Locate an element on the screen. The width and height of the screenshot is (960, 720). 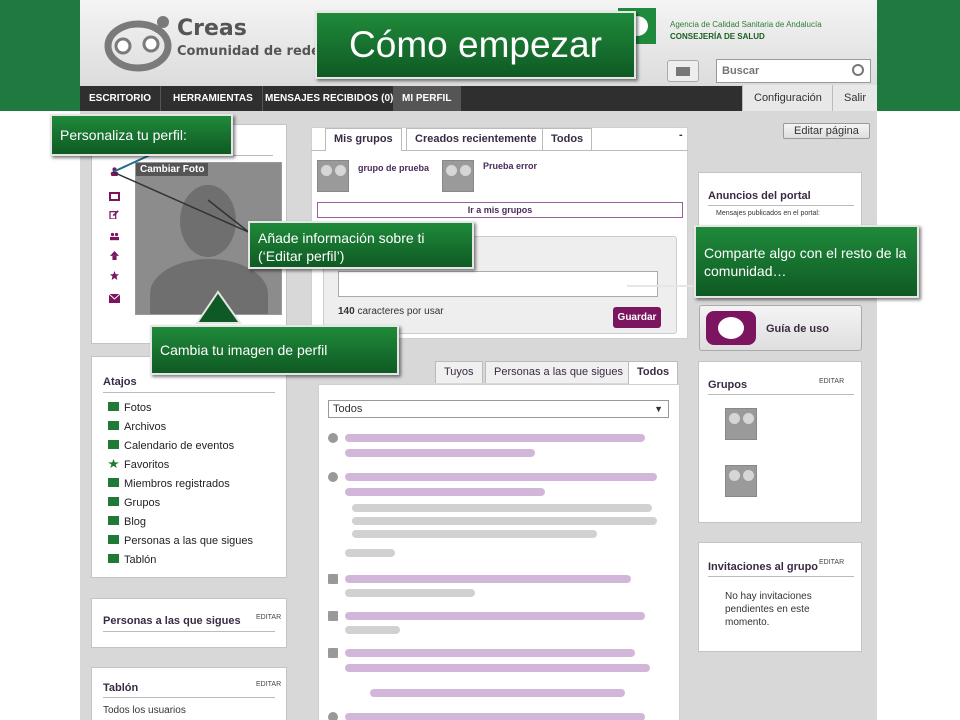
shortcut-tablon: Tablón is located at coordinates (140, 560).